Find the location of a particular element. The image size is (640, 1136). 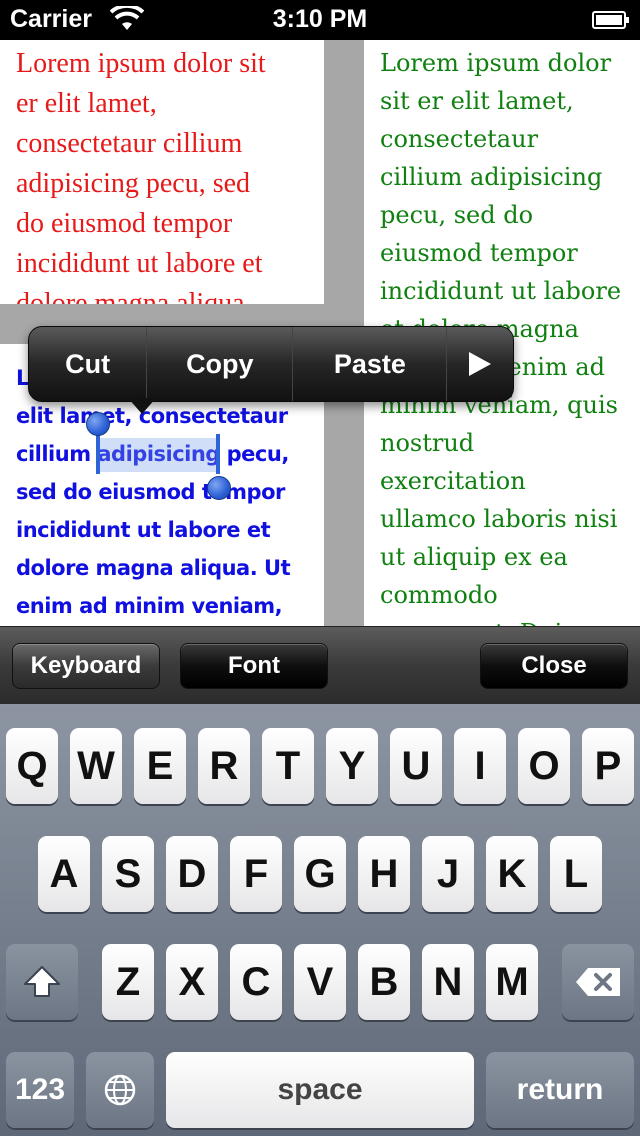

paste-label: Paste is located at coordinates (369, 363).